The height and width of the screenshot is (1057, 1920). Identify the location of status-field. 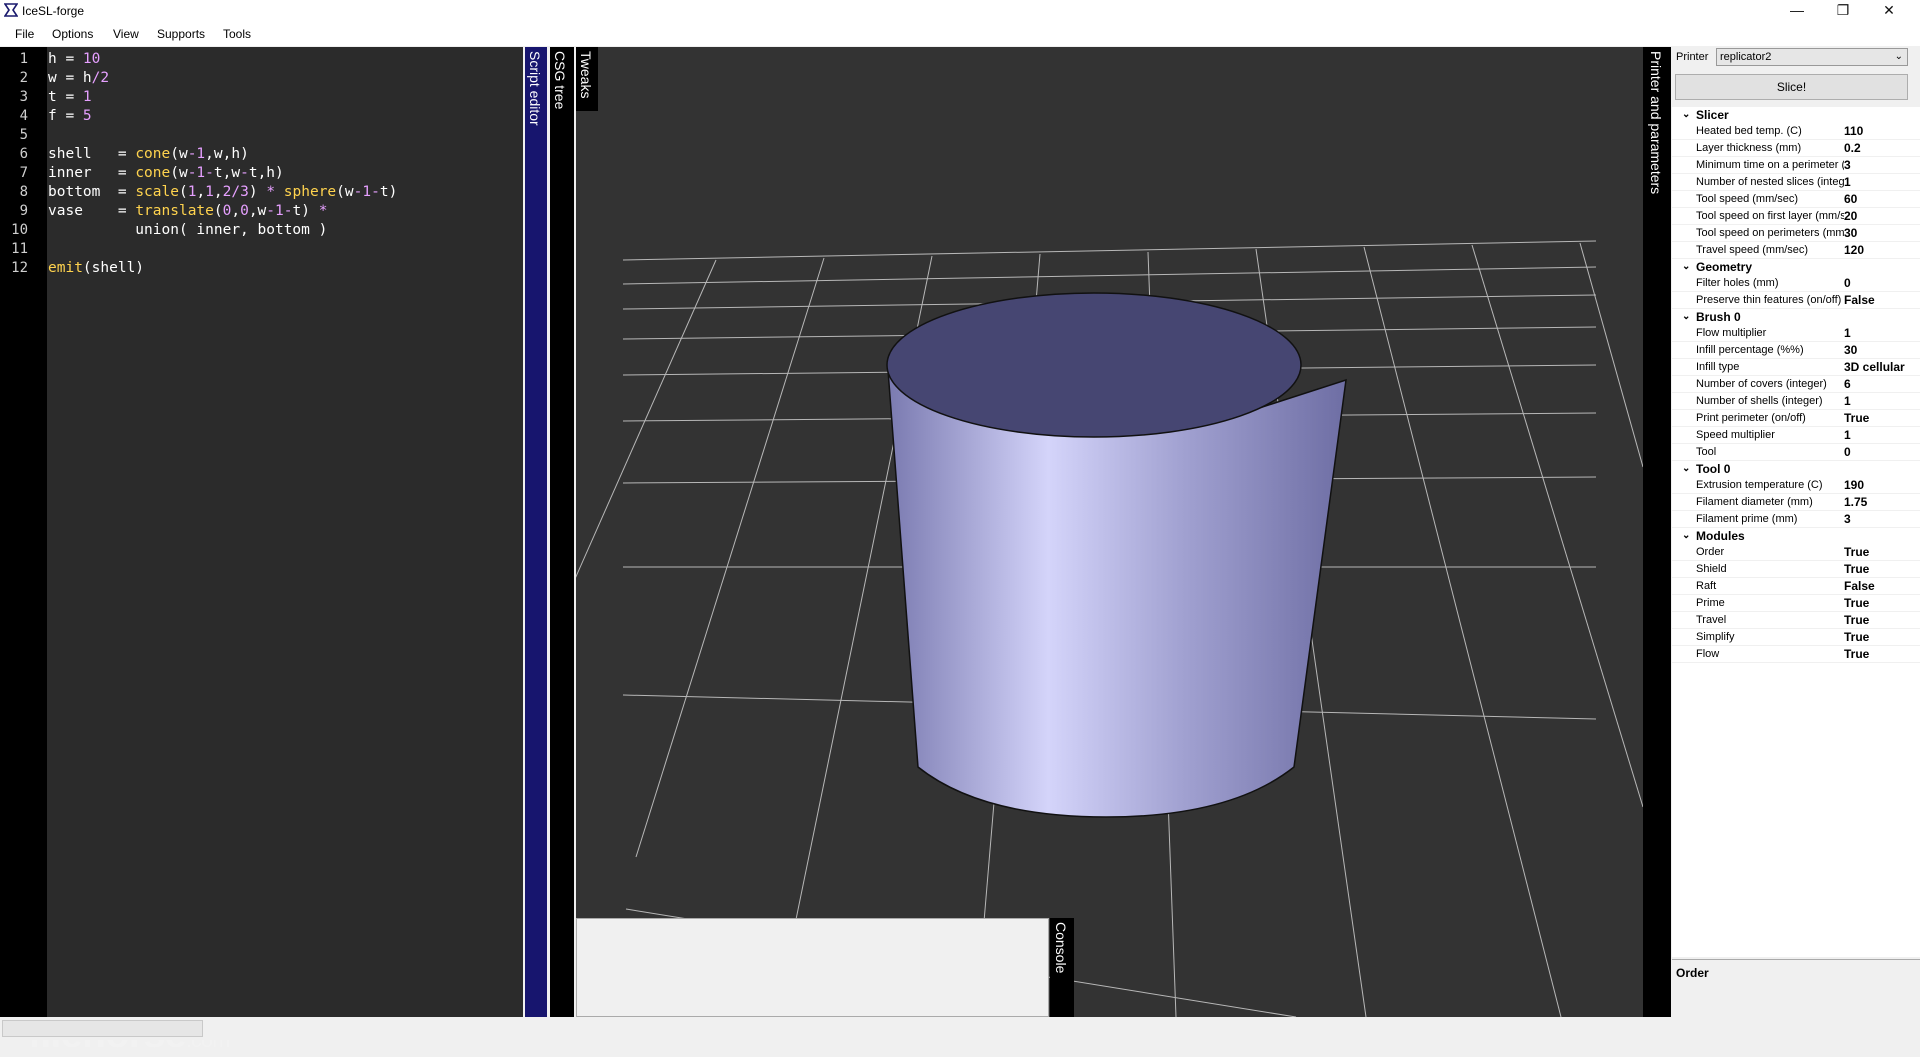
(102, 1028).